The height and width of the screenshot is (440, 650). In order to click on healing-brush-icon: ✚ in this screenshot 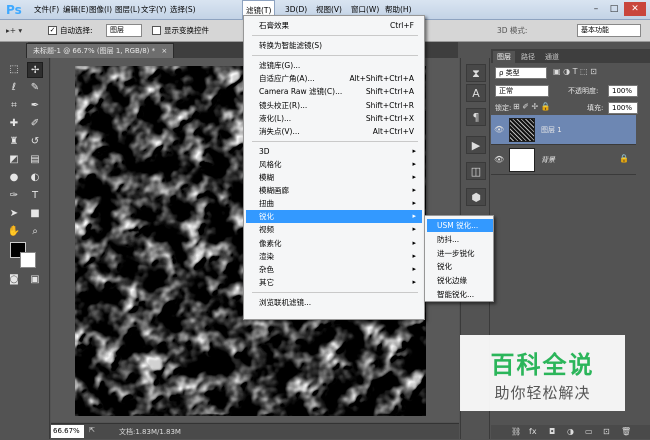, I will do `click(14, 124)`.